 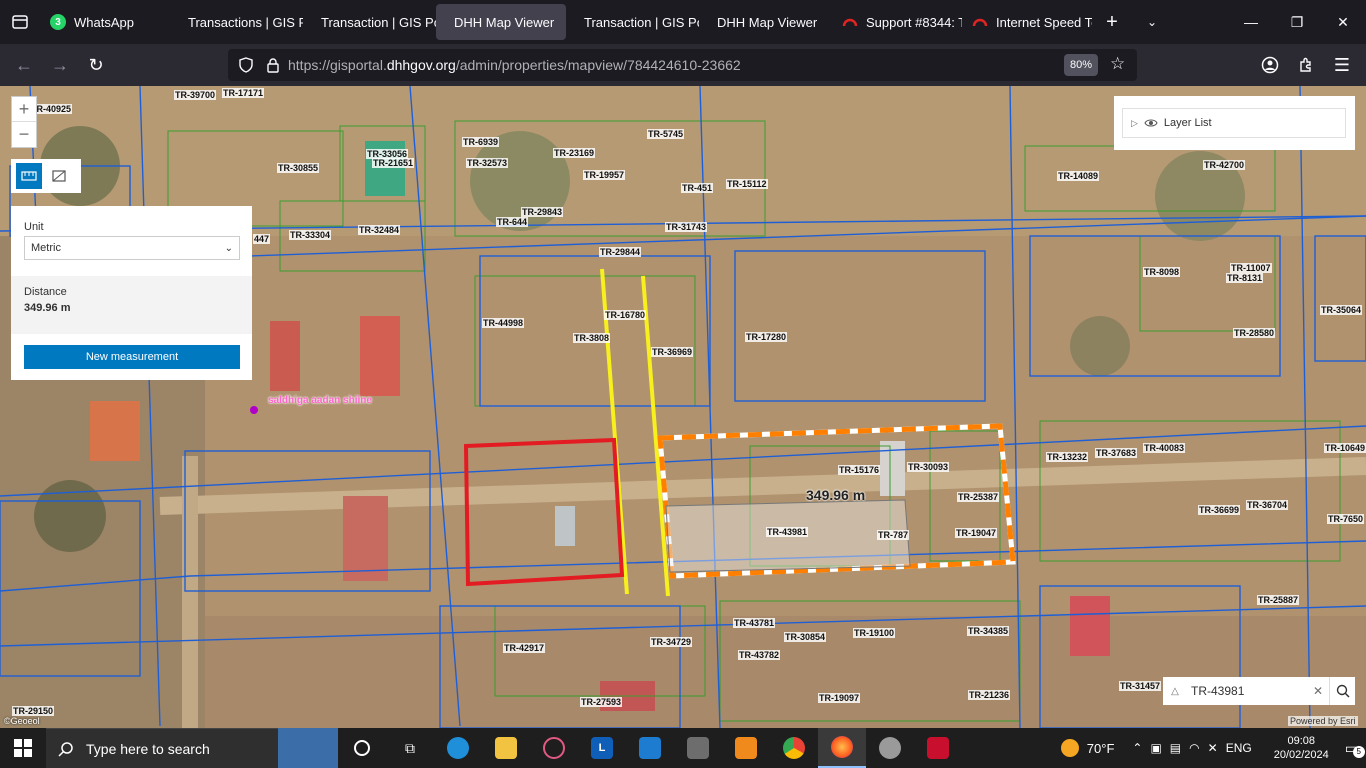 I want to click on tab-list-button: ⌄, so click(x=1152, y=22).